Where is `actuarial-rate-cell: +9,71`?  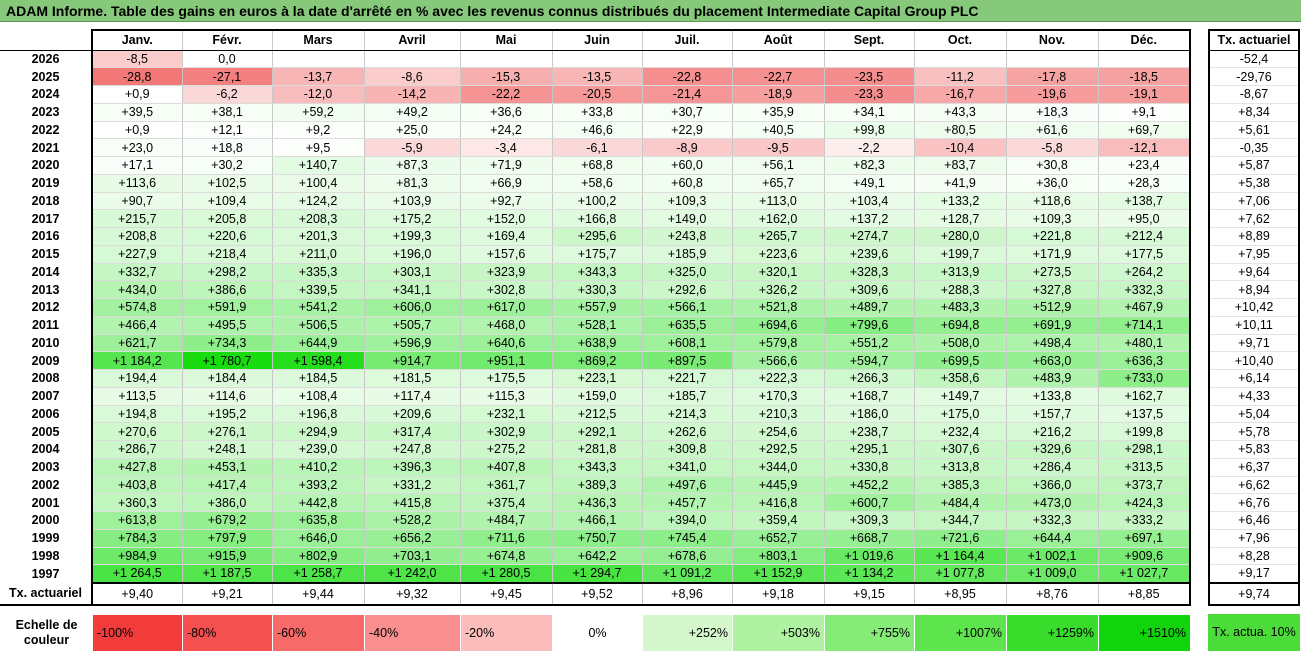
actuarial-rate-cell: +9,71 is located at coordinates (1254, 343).